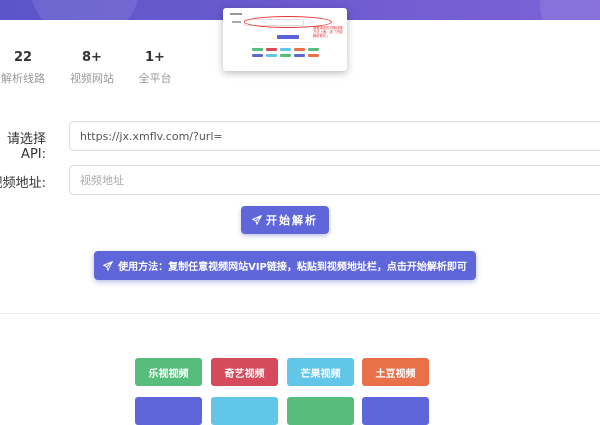  I want to click on site-button-letv: 乐视视频, so click(168, 372).